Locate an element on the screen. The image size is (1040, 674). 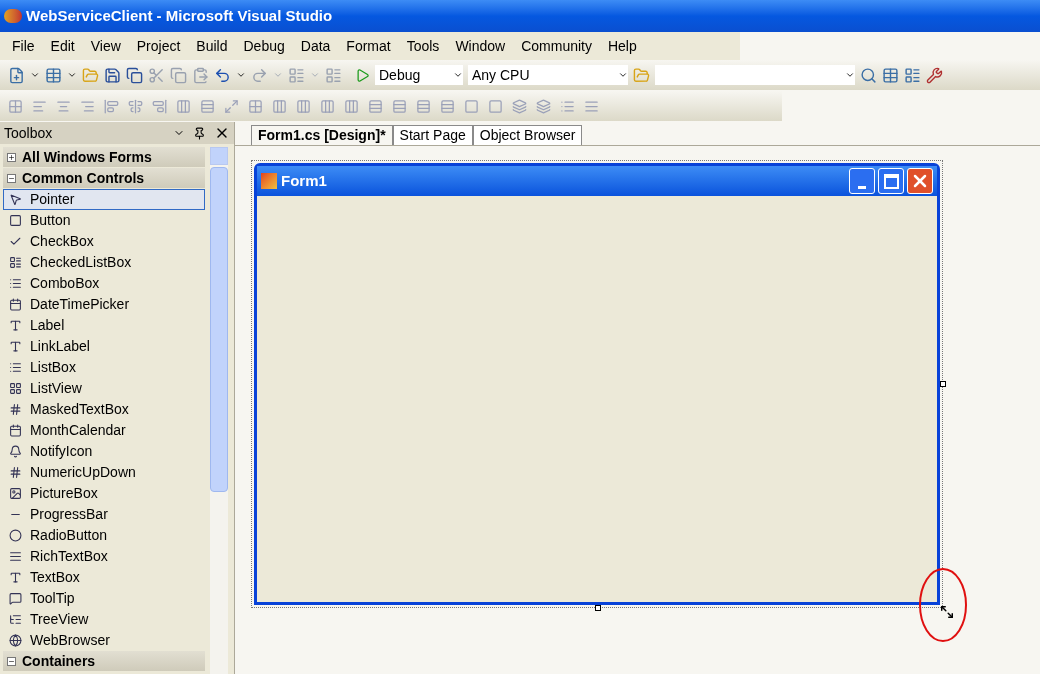
toolbox-item: Pointer is located at coordinates (104, 199).